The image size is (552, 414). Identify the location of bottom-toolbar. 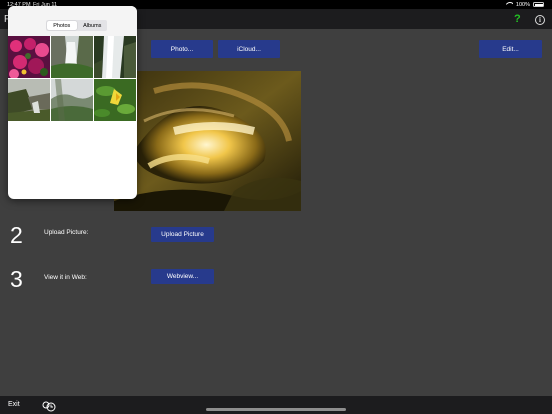
(276, 405).